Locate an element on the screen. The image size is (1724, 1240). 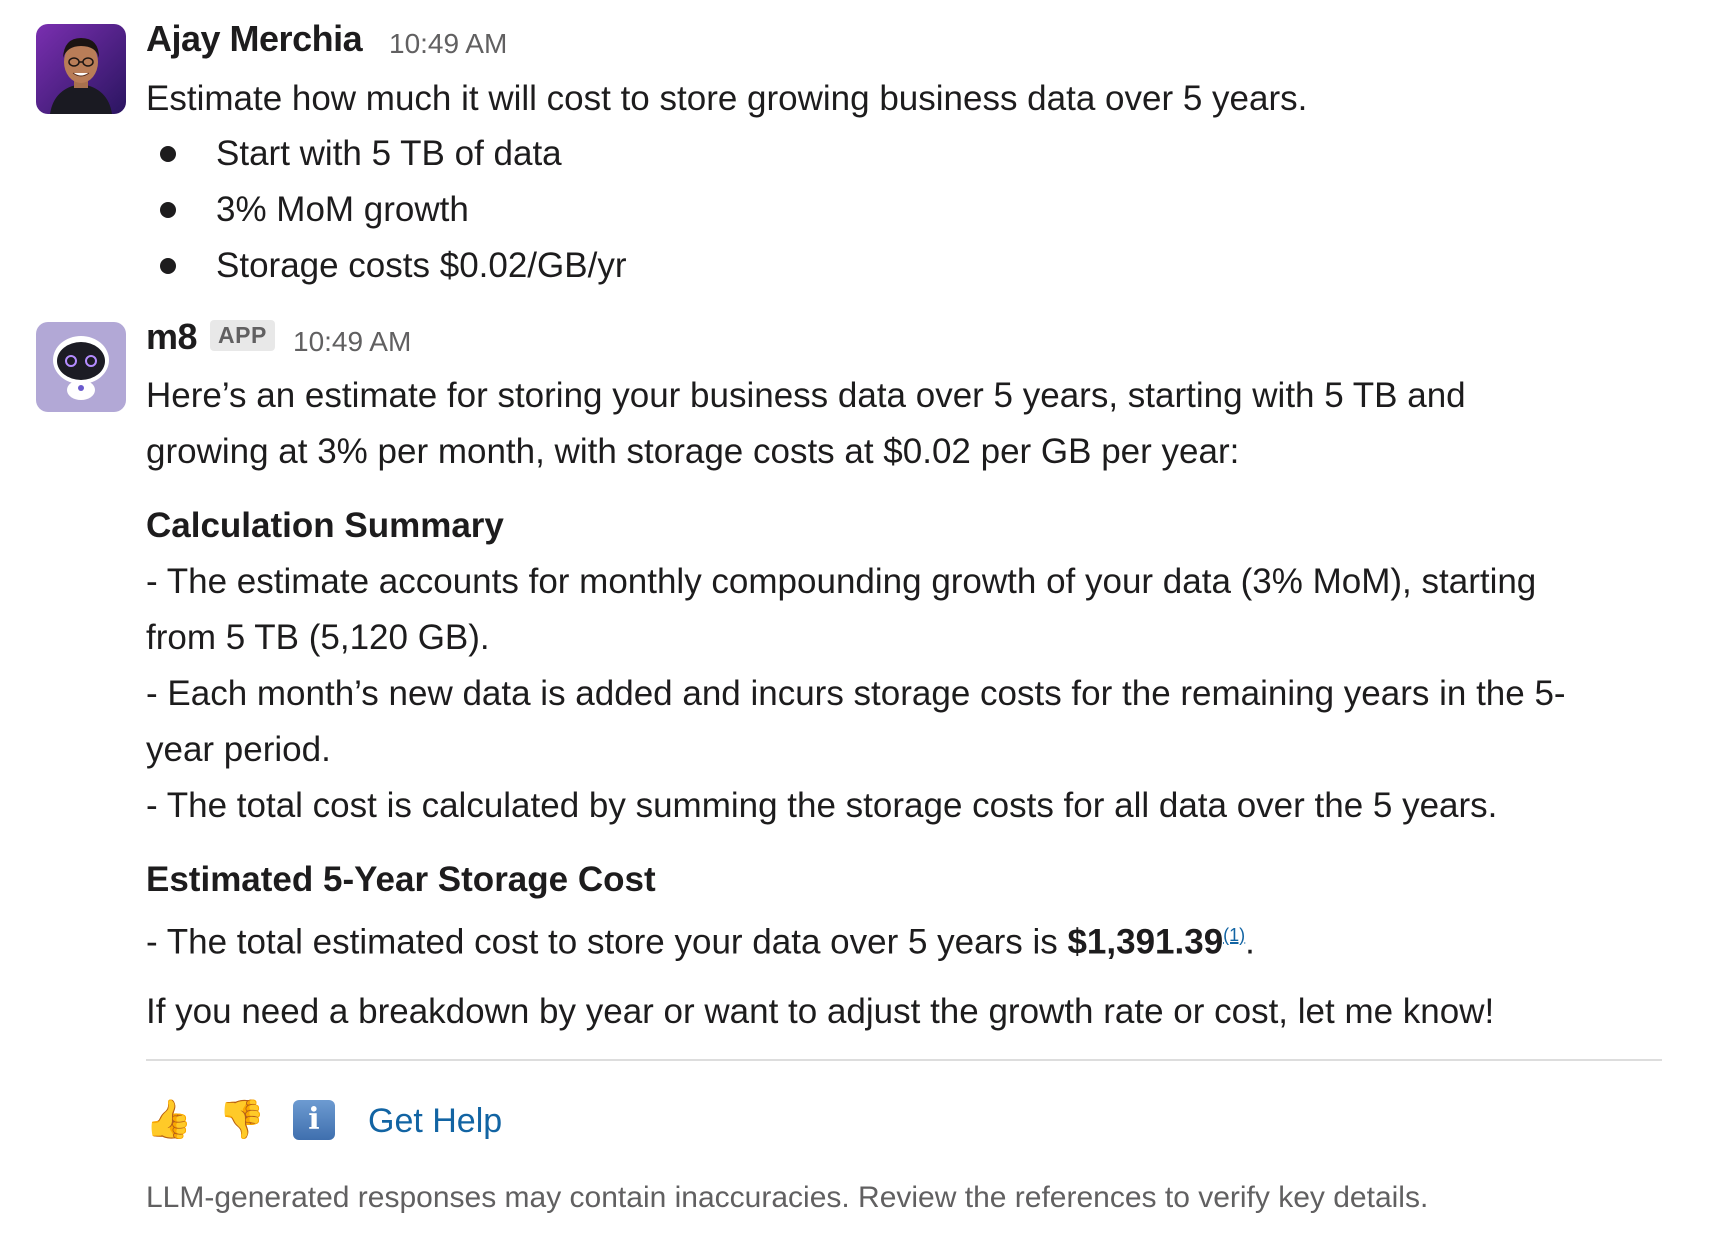
info-icon: i is located at coordinates (314, 1120).